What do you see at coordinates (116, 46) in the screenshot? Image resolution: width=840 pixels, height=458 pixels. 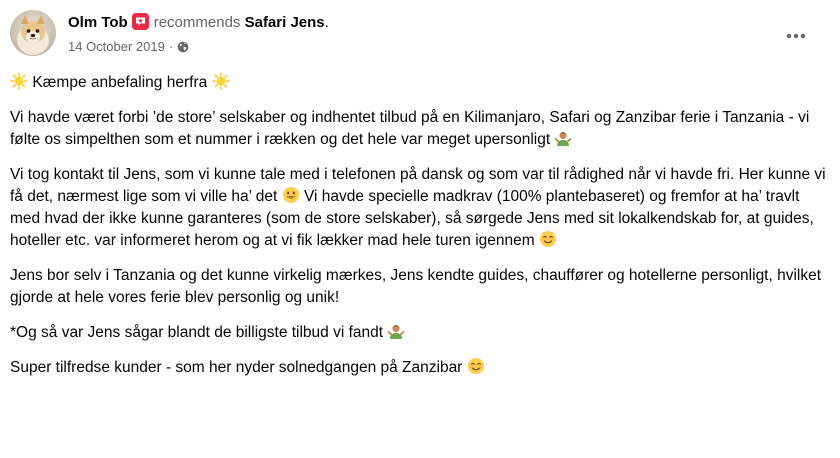 I see `post-date: 14 October 2019` at bounding box center [116, 46].